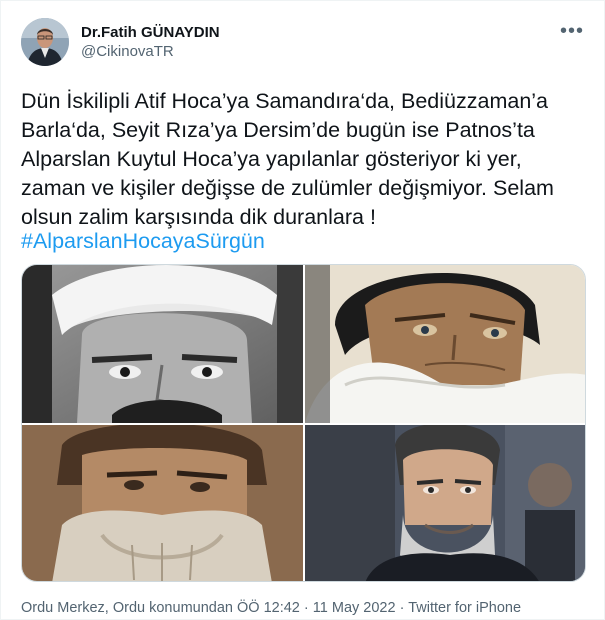  I want to click on author-display-name: Dr.Fatih GÜNAYDIN, so click(150, 32).